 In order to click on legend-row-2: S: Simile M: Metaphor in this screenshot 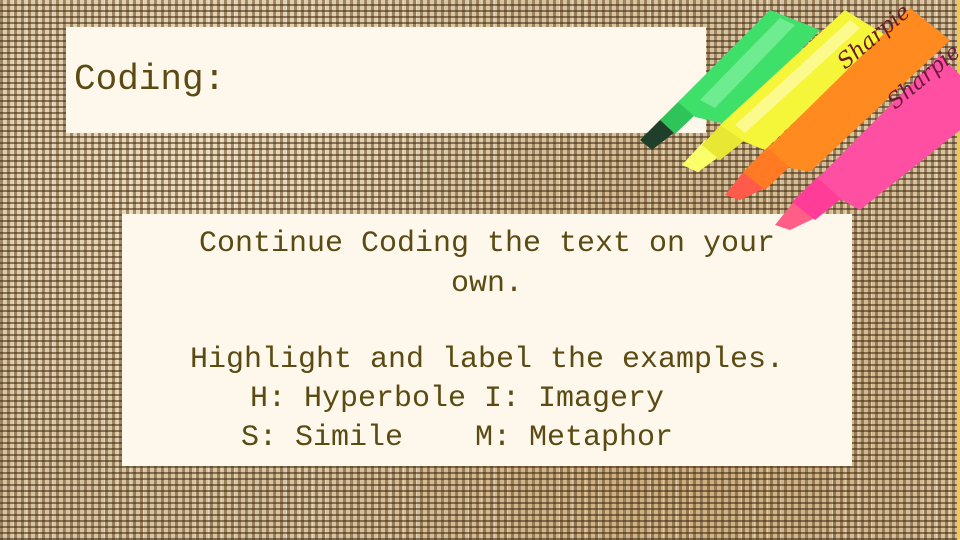, I will do `click(457, 438)`.